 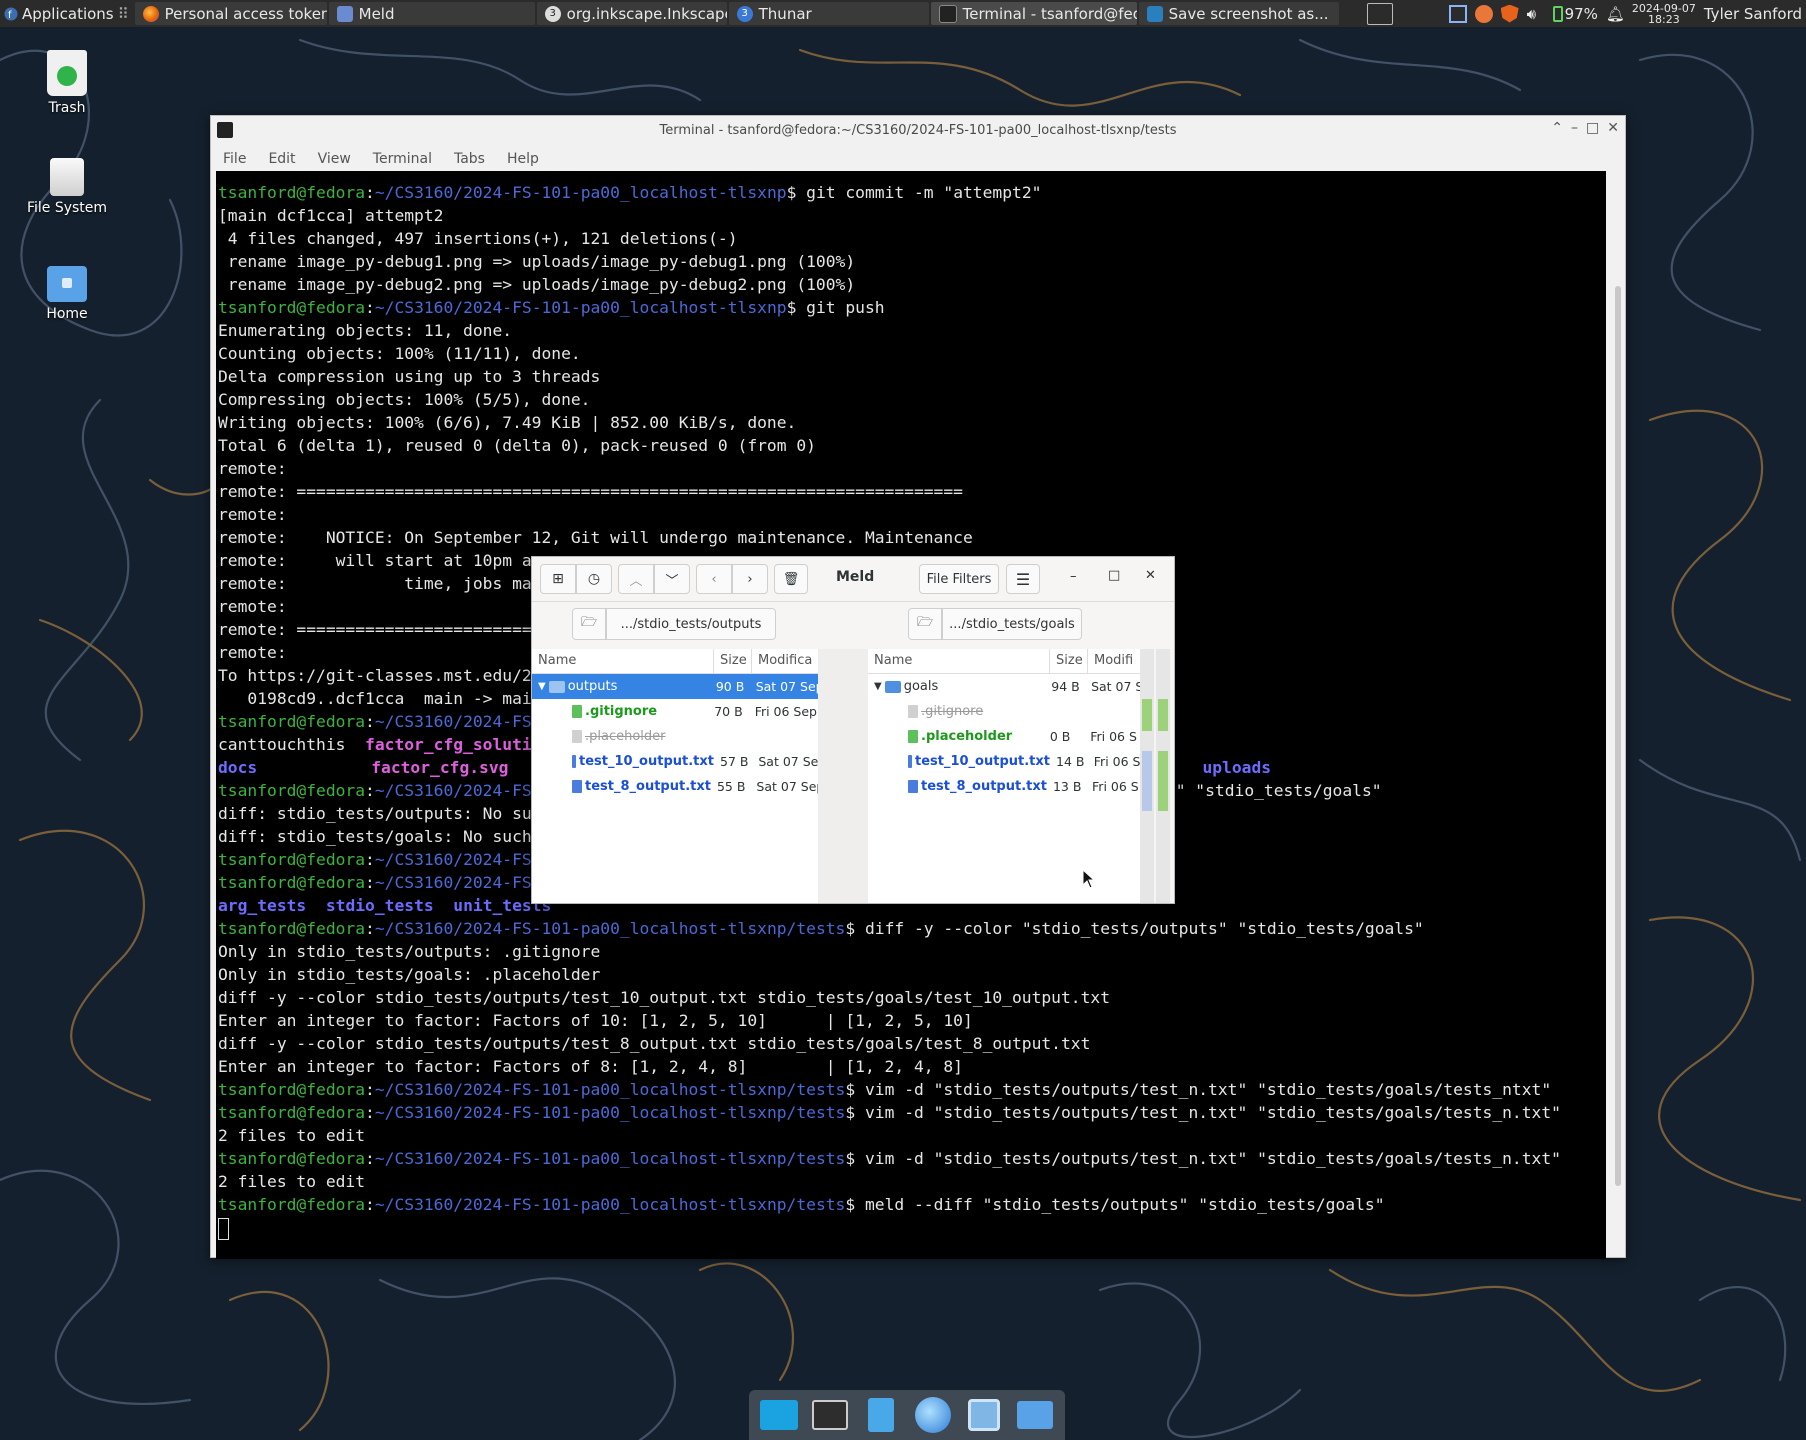 I want to click on menu-help: Help, so click(x=523, y=159).